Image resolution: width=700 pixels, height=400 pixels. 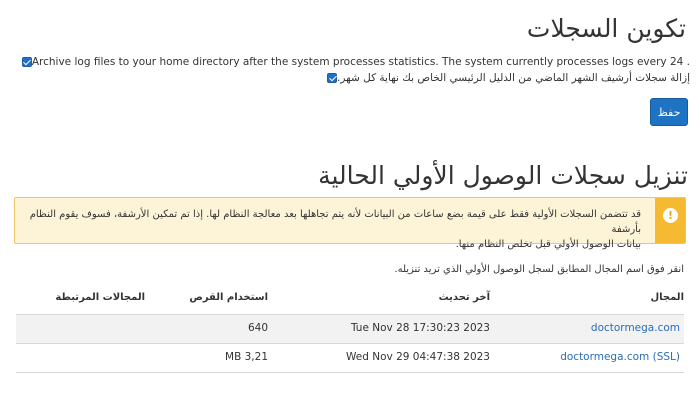 What do you see at coordinates (464, 297) in the screenshot?
I see `col-last-update: آخر تحديث` at bounding box center [464, 297].